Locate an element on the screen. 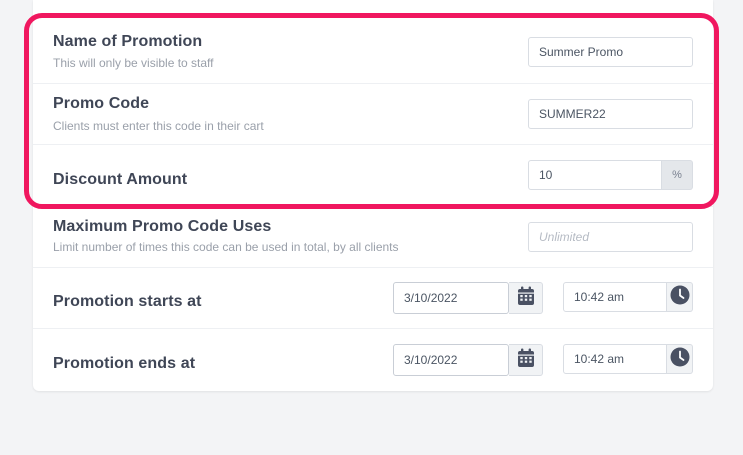 This screenshot has height=455, width=743. start-time-input: 10:42 am is located at coordinates (615, 297).